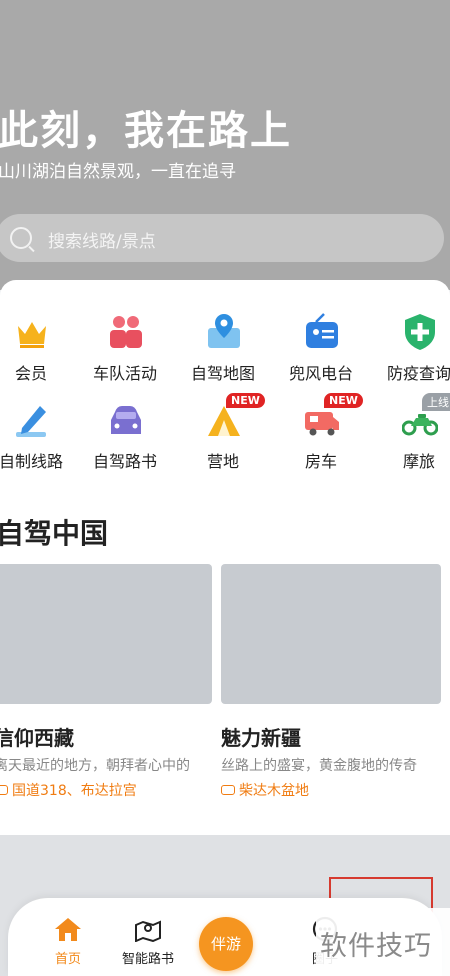  Describe the element at coordinates (222, 238) in the screenshot. I see `search-bar: 搜索线路/景点` at that location.